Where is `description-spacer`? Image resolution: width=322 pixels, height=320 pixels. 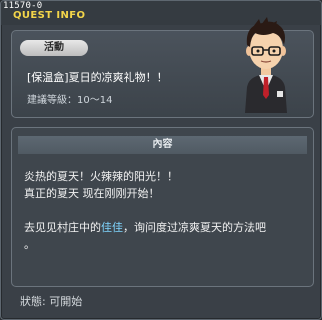 description-spacer is located at coordinates (166, 210).